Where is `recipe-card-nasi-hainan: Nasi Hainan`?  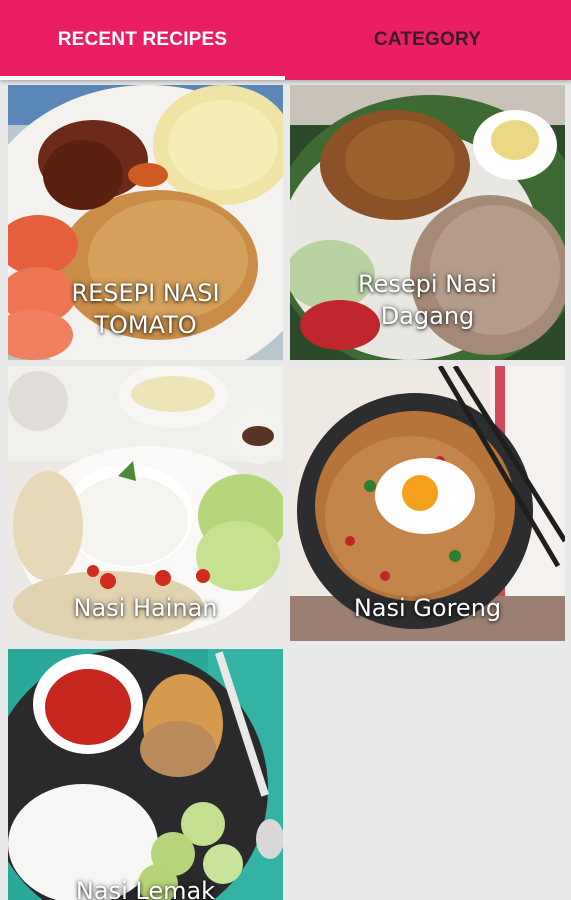 recipe-card-nasi-hainan: Nasi Hainan is located at coordinates (145, 503).